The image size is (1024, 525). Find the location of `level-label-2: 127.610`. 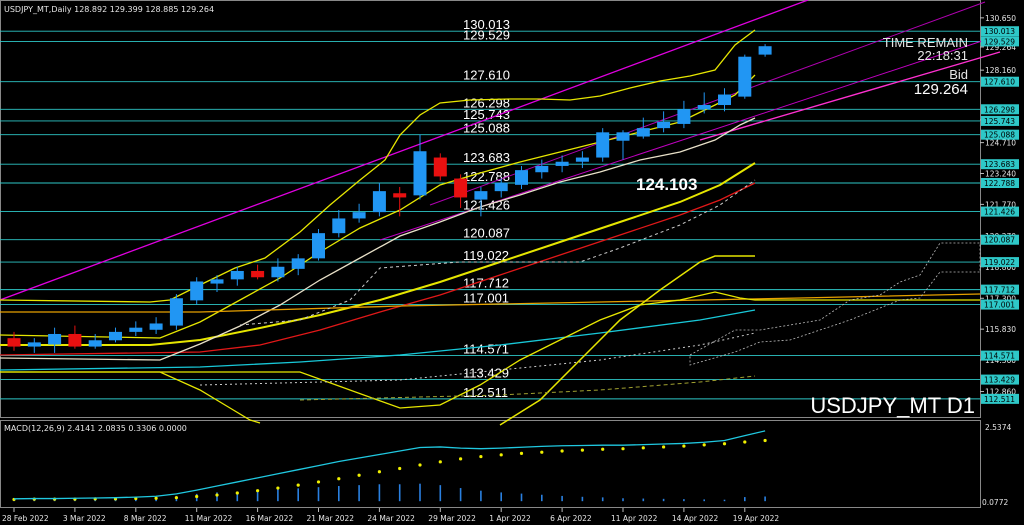

level-label-2: 127.610 is located at coordinates (486, 75).